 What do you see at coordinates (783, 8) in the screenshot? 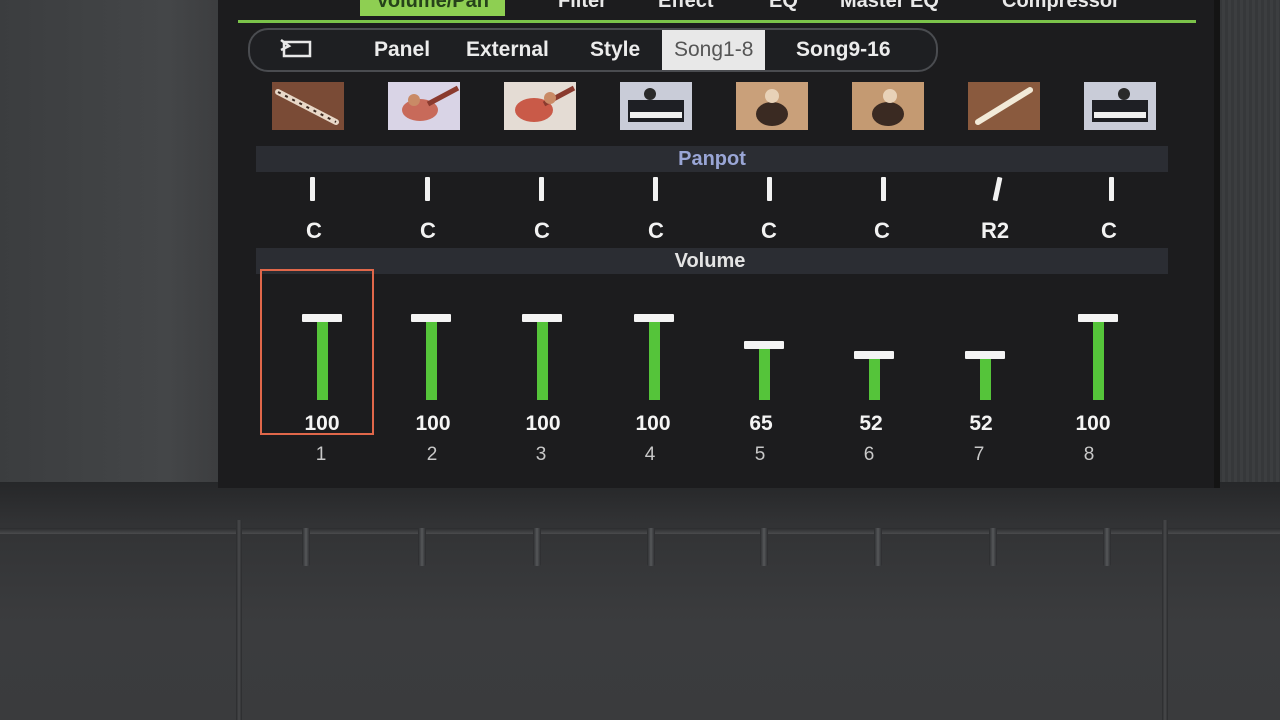
I see `tab-eq: EQ` at bounding box center [783, 8].